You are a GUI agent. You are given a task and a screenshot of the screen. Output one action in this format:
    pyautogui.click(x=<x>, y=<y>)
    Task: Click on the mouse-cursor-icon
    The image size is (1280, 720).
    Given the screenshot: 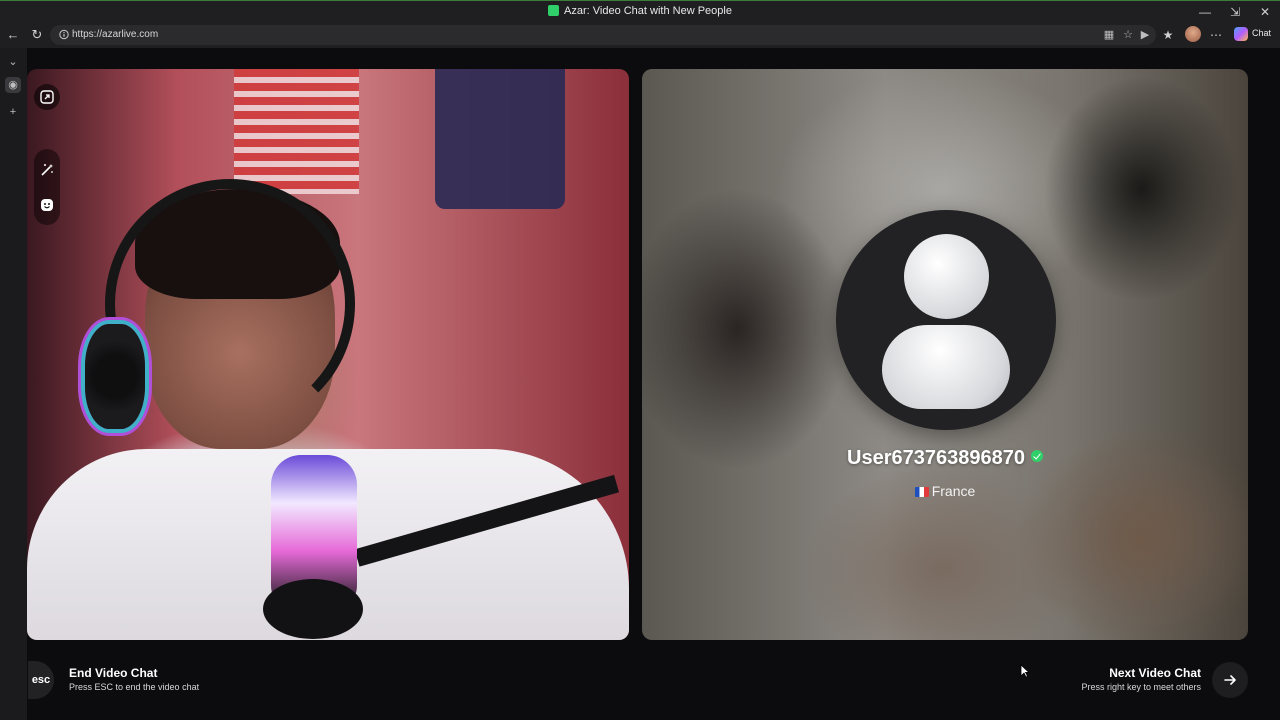 What is the action you would take?
    pyautogui.click(x=1025, y=671)
    